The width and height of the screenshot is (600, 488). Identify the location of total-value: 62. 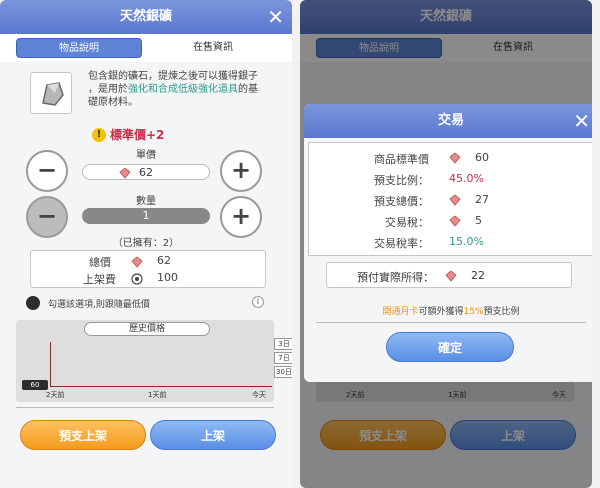
(164, 260).